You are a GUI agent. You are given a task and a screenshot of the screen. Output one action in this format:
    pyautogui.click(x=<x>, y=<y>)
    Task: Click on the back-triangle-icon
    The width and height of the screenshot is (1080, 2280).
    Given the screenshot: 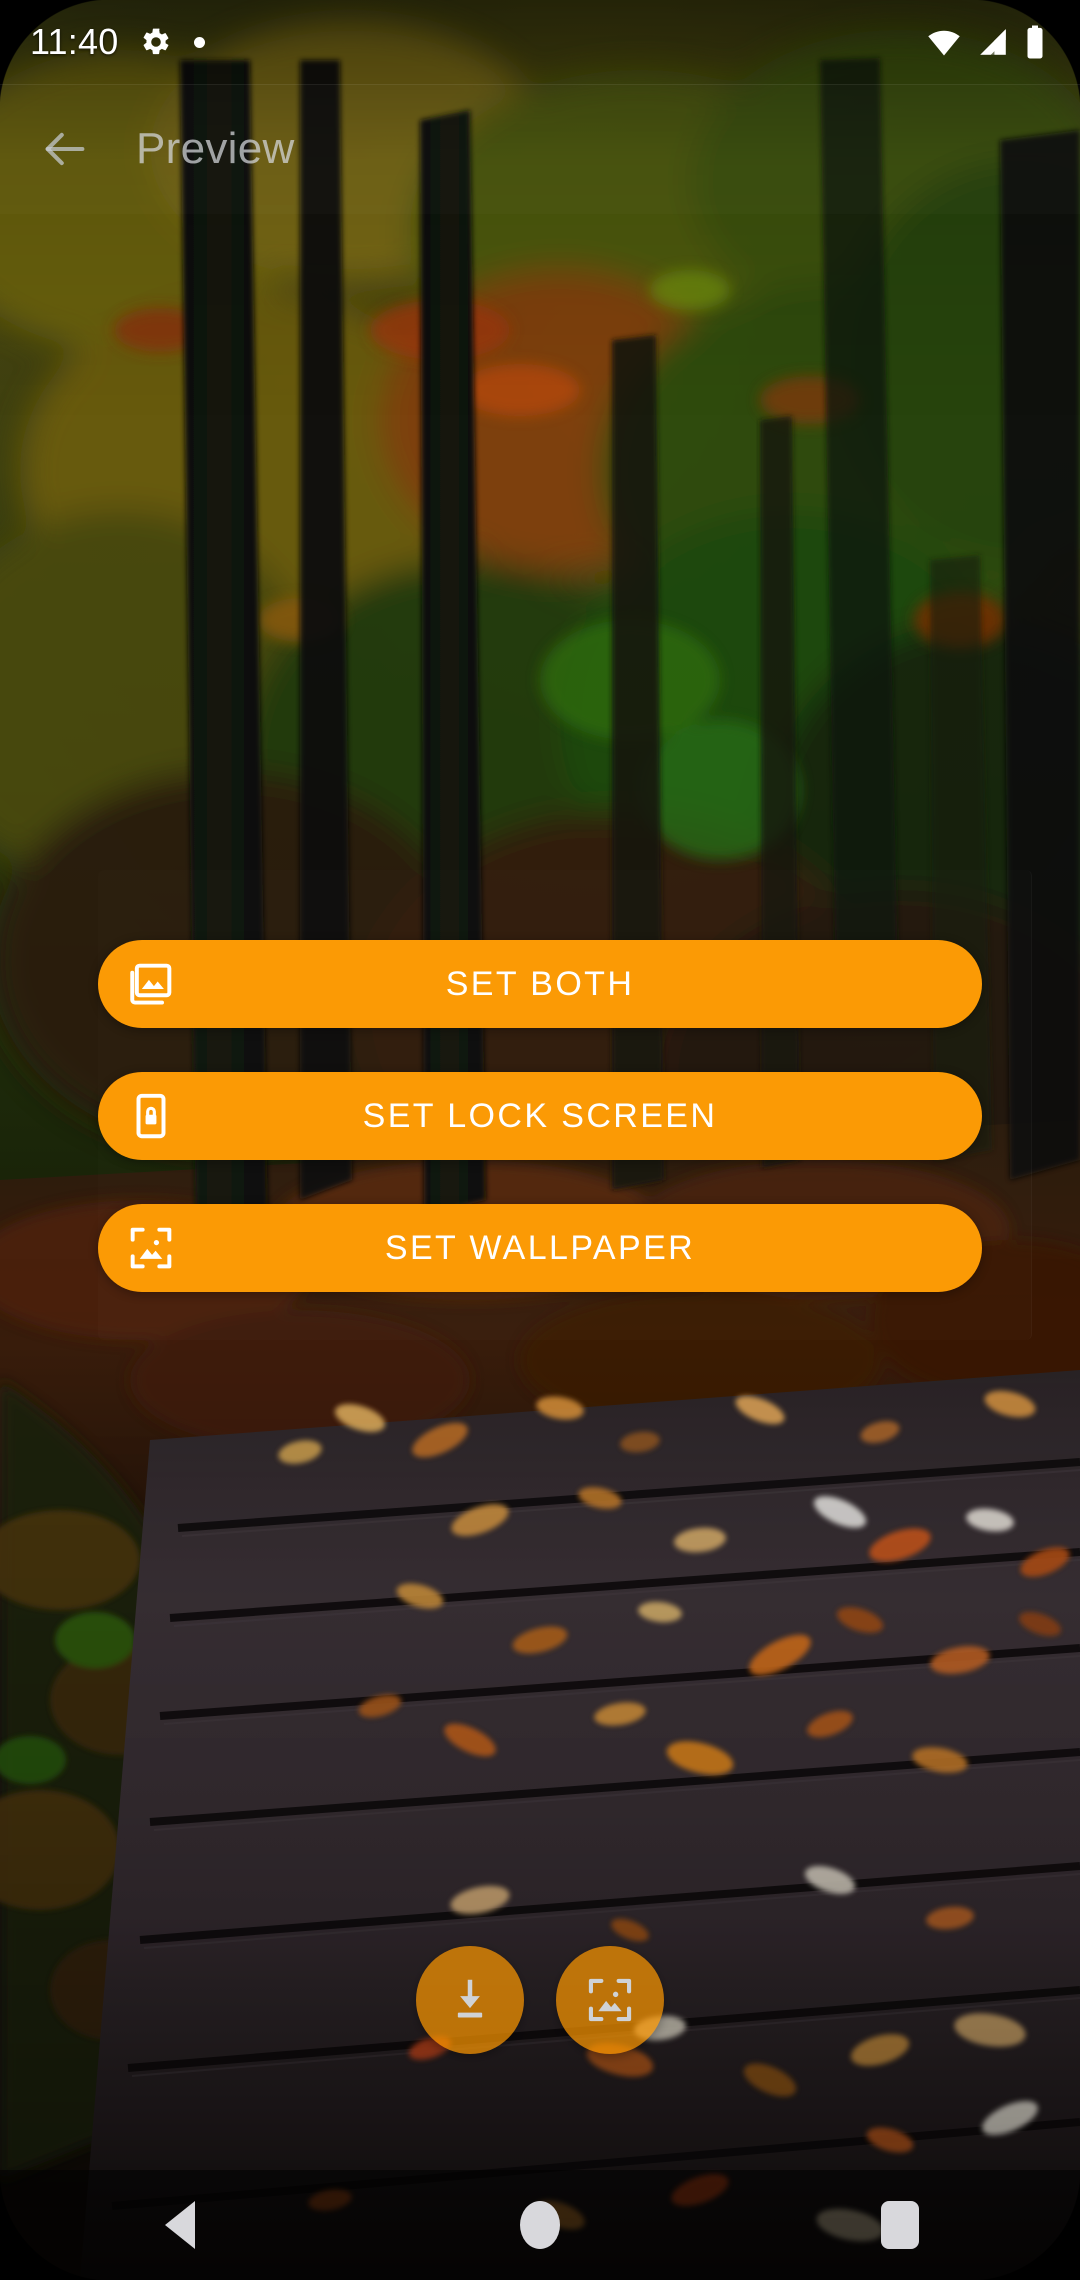 What is the action you would take?
    pyautogui.click(x=180, y=2225)
    